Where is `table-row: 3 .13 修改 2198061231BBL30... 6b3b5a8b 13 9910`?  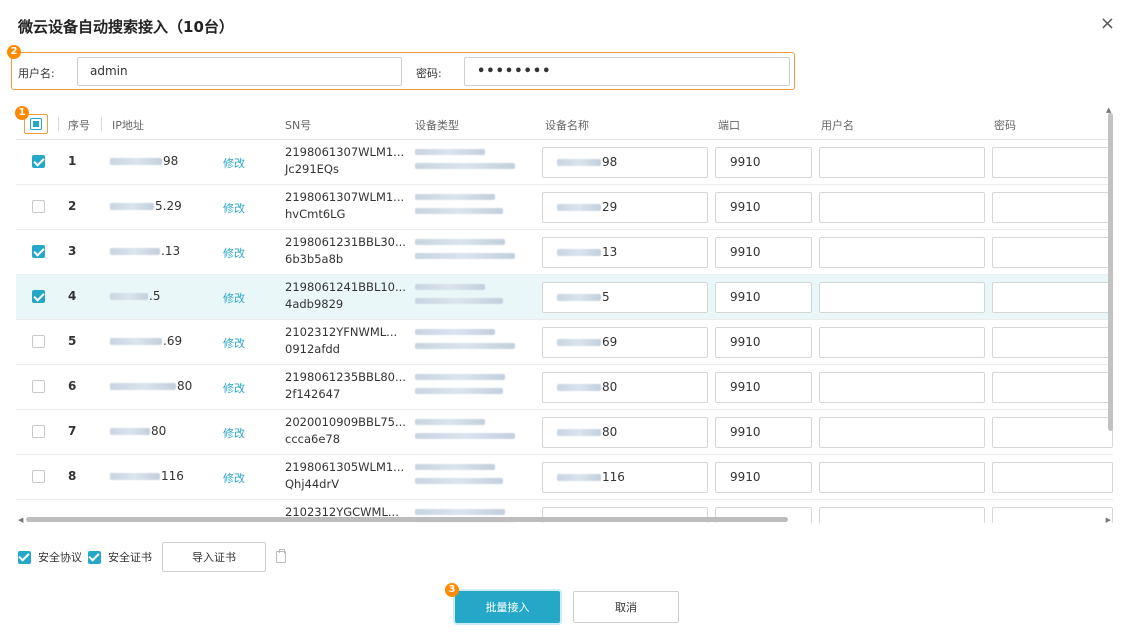 table-row: 3 .13 修改 2198061231BBL30... 6b3b5a8b 13 9910 is located at coordinates (564, 252).